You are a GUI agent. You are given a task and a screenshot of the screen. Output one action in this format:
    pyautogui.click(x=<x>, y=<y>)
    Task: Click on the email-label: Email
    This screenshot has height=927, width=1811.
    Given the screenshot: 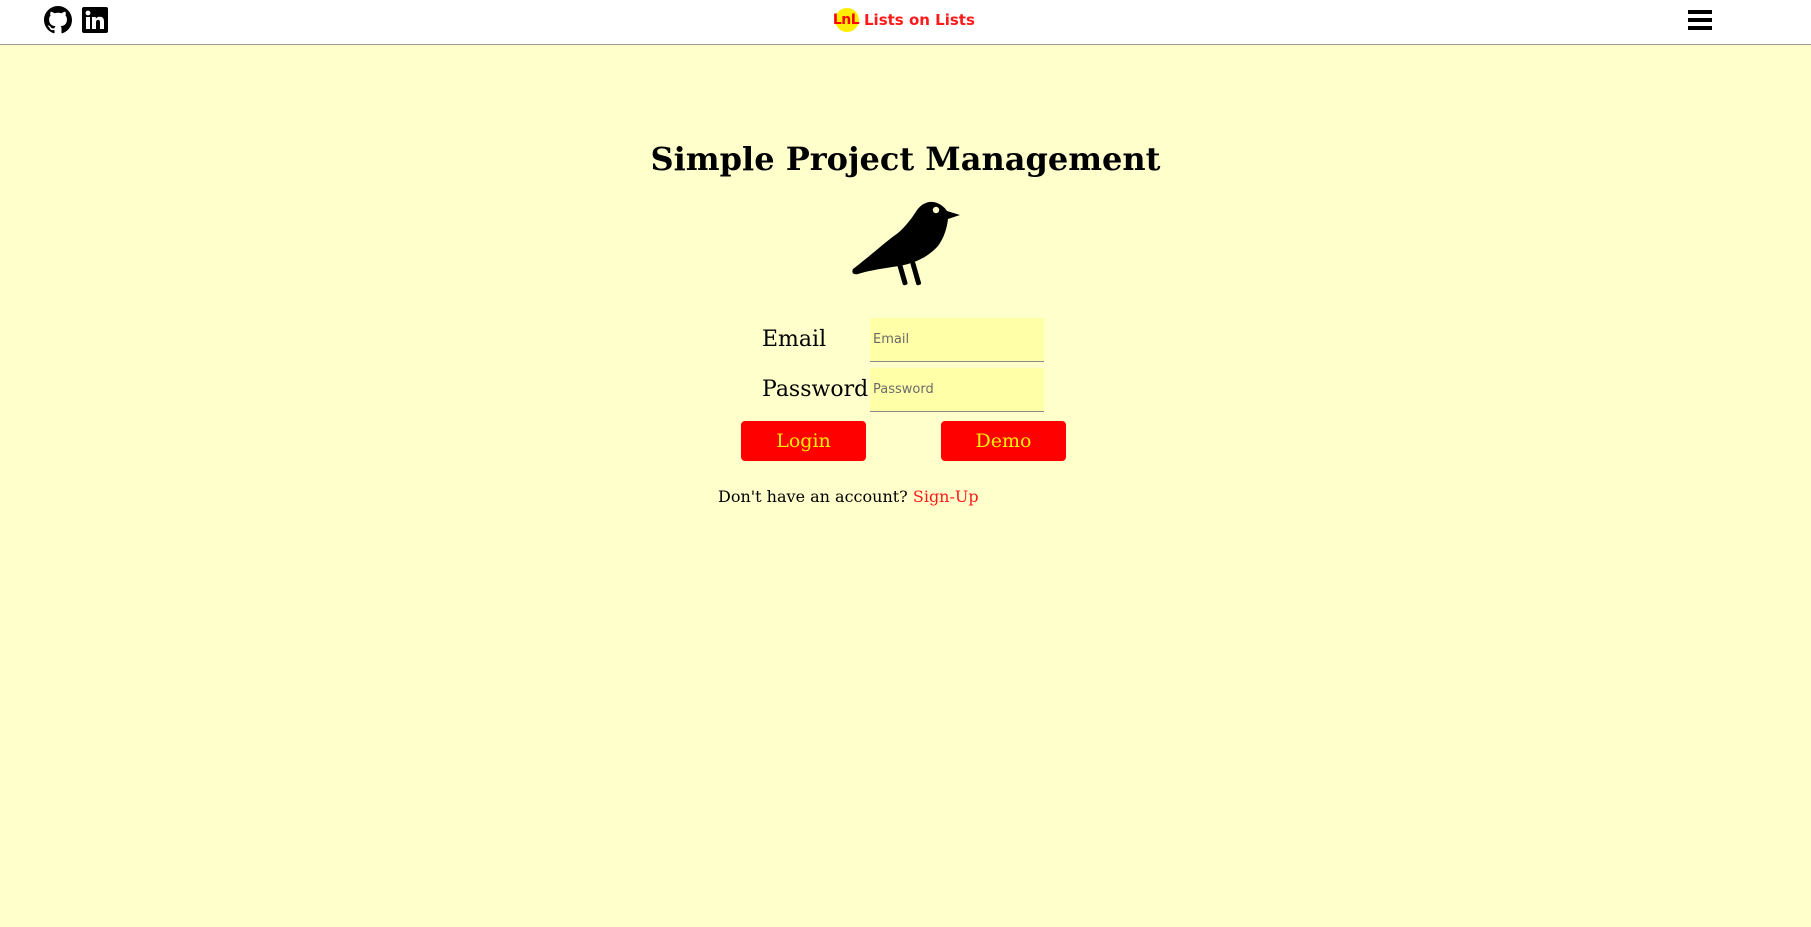 What is the action you would take?
    pyautogui.click(x=794, y=339)
    